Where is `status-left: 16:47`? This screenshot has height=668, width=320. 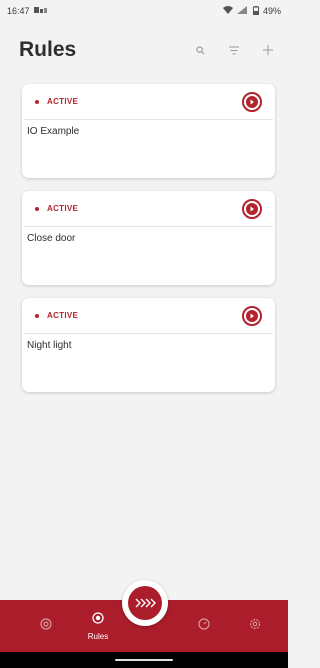
status-left: 16:47 is located at coordinates (27, 11).